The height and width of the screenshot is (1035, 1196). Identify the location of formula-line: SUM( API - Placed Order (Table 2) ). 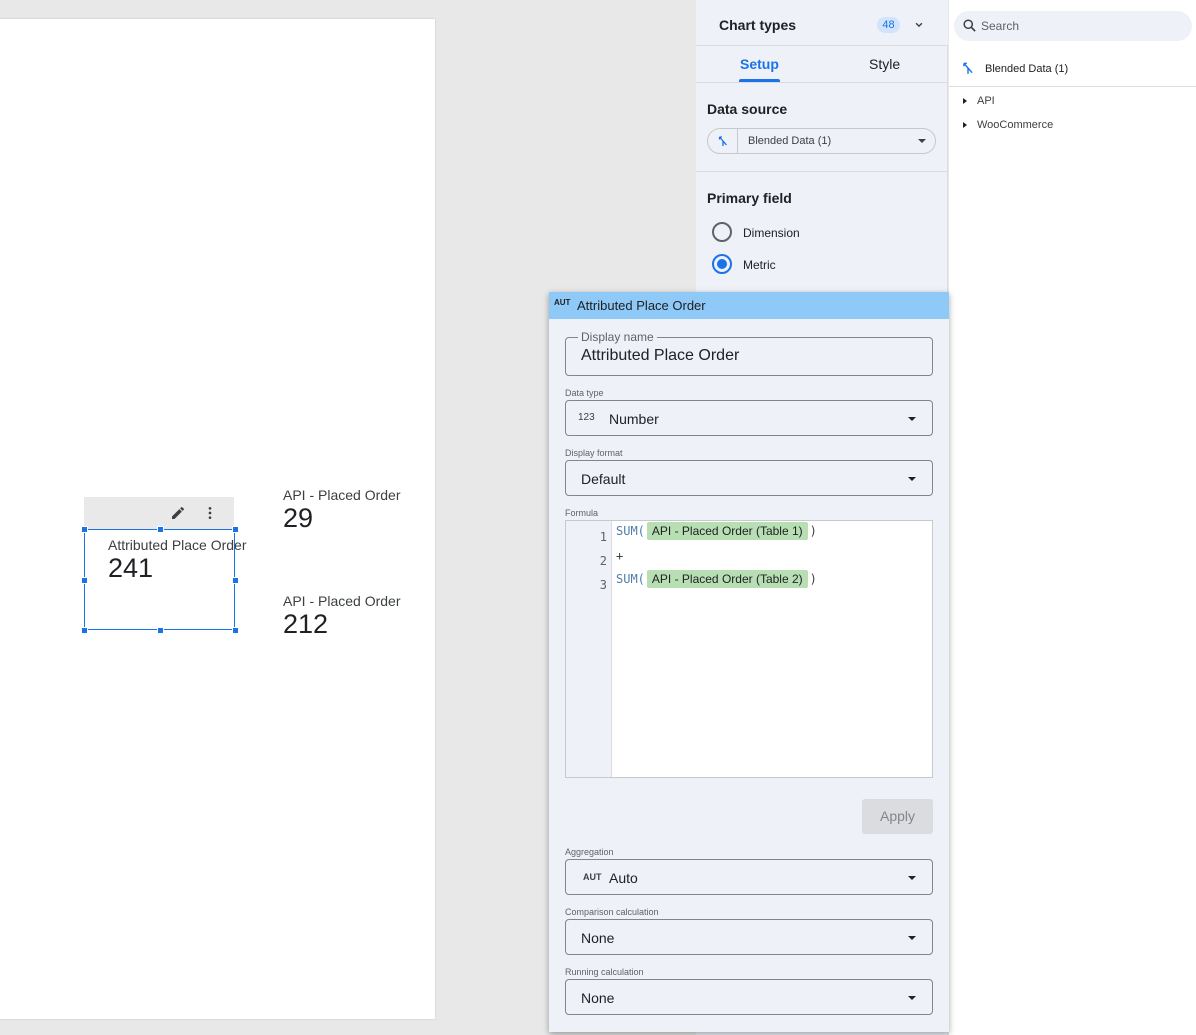
(716, 579).